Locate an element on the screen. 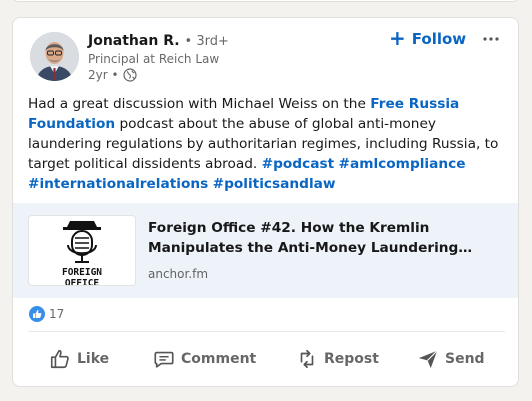 This screenshot has height=401, width=532. thumbnail-caption-line2: OFFICE is located at coordinates (82, 282).